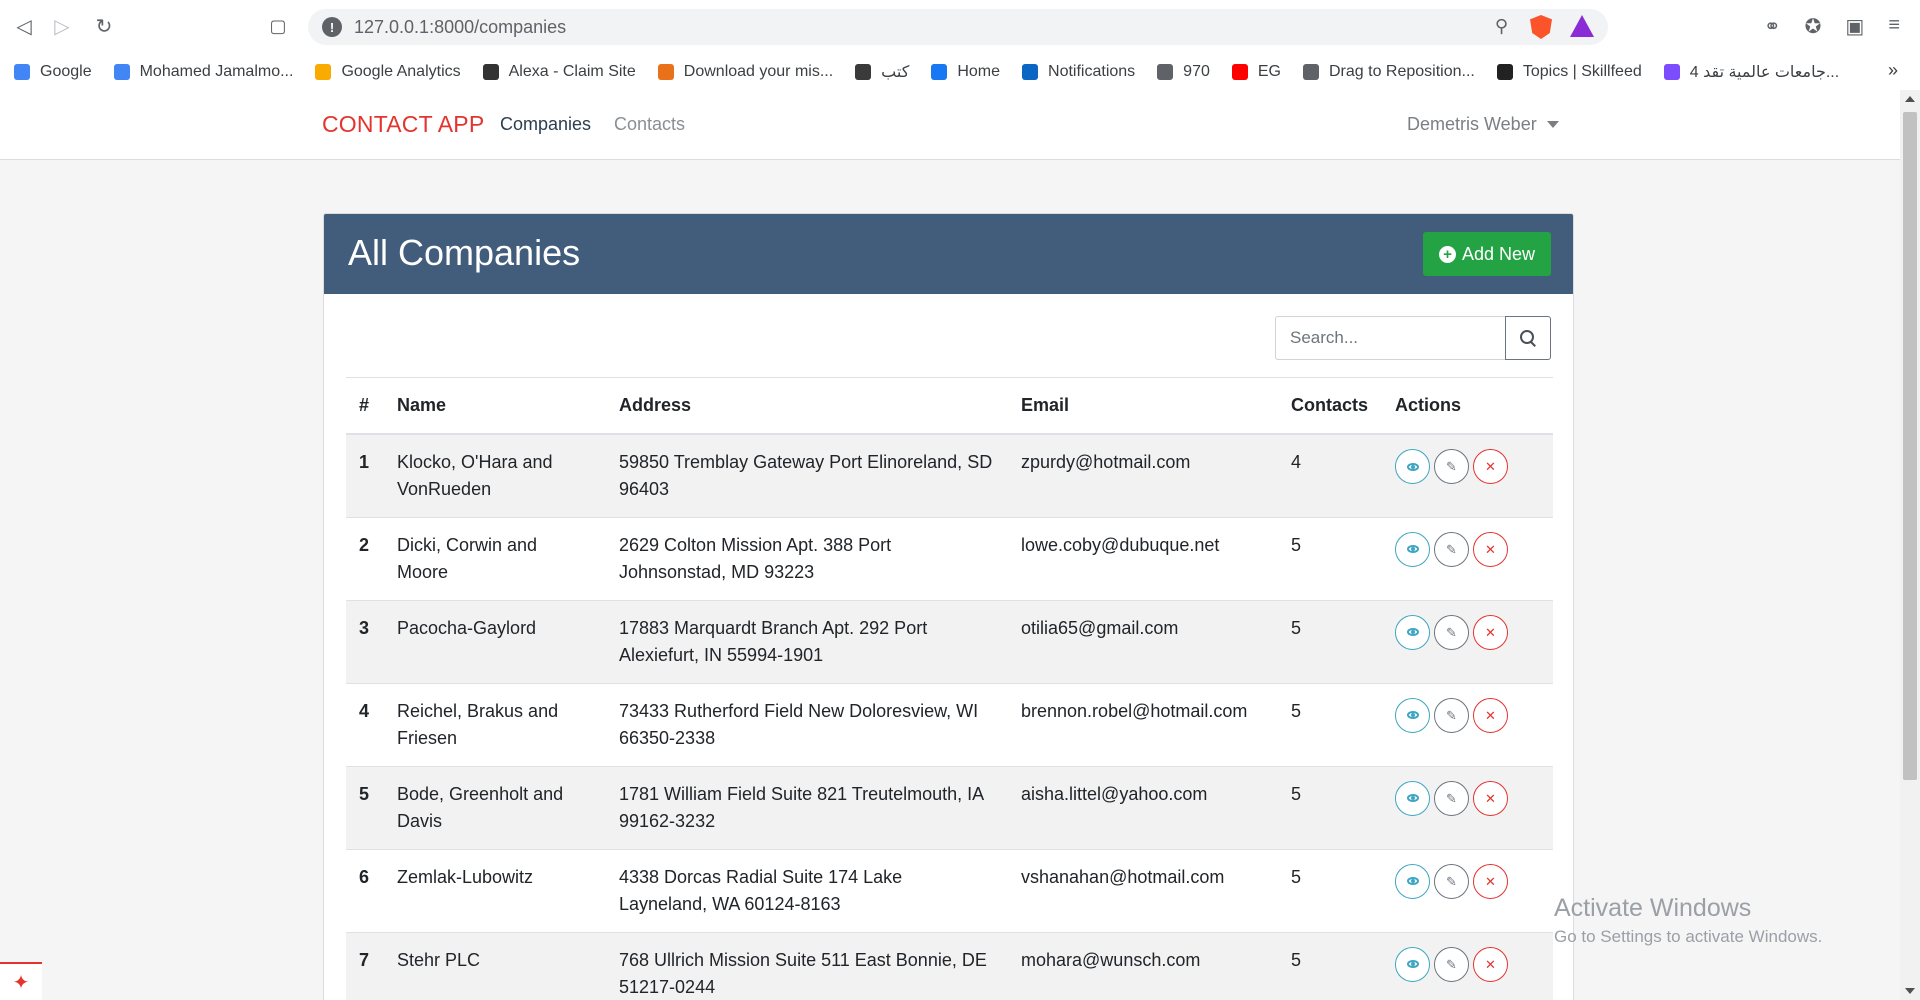 The width and height of the screenshot is (1920, 1000). I want to click on watermark-title: Activate Windows, so click(1653, 908).